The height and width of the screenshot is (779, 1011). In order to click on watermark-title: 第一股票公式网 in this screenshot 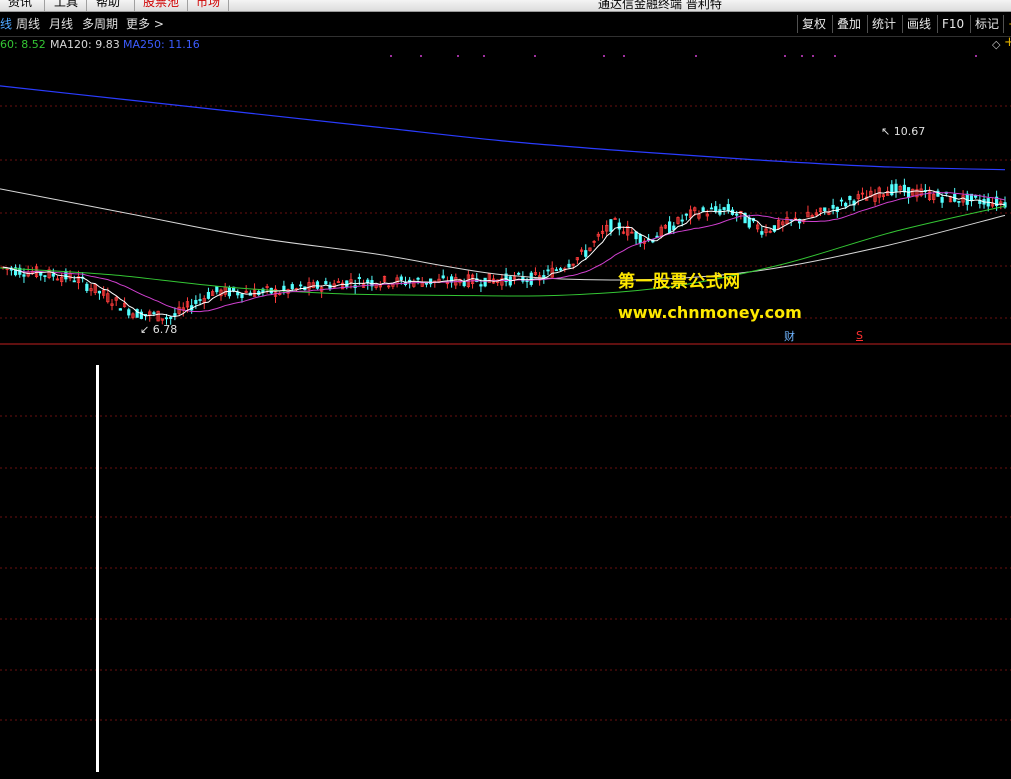, I will do `click(679, 282)`.